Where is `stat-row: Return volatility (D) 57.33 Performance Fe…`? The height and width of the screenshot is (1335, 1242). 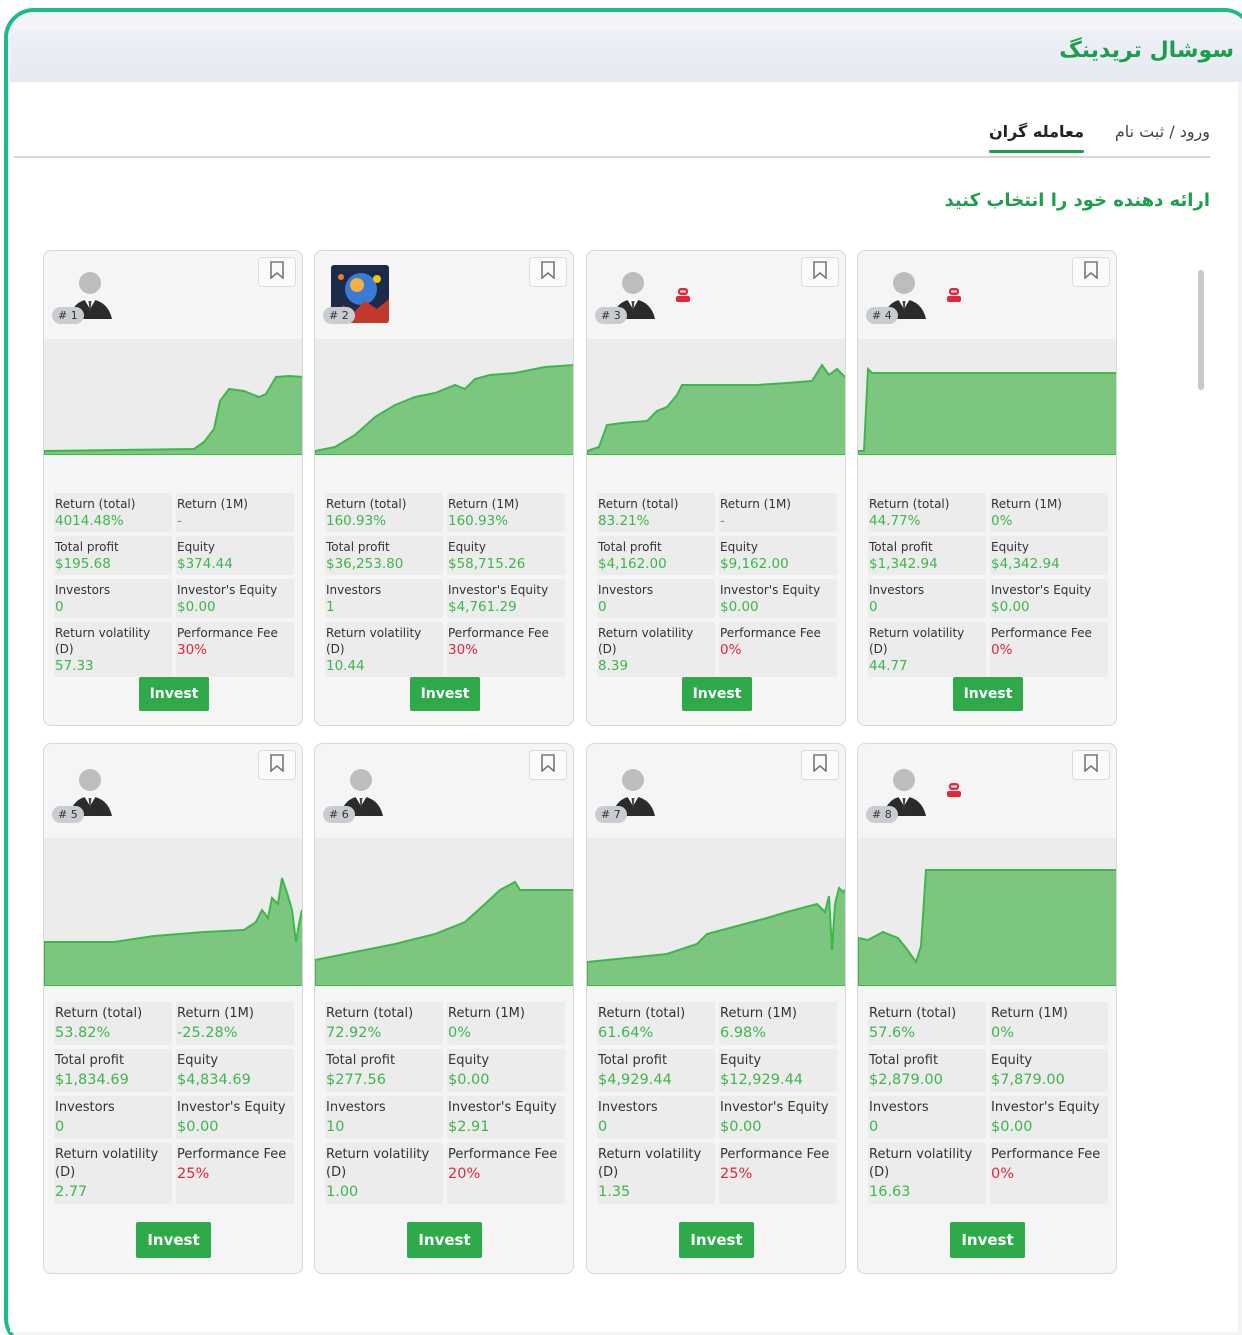 stat-row: Return volatility (D) 57.33 Performance Fe… is located at coordinates (174, 649).